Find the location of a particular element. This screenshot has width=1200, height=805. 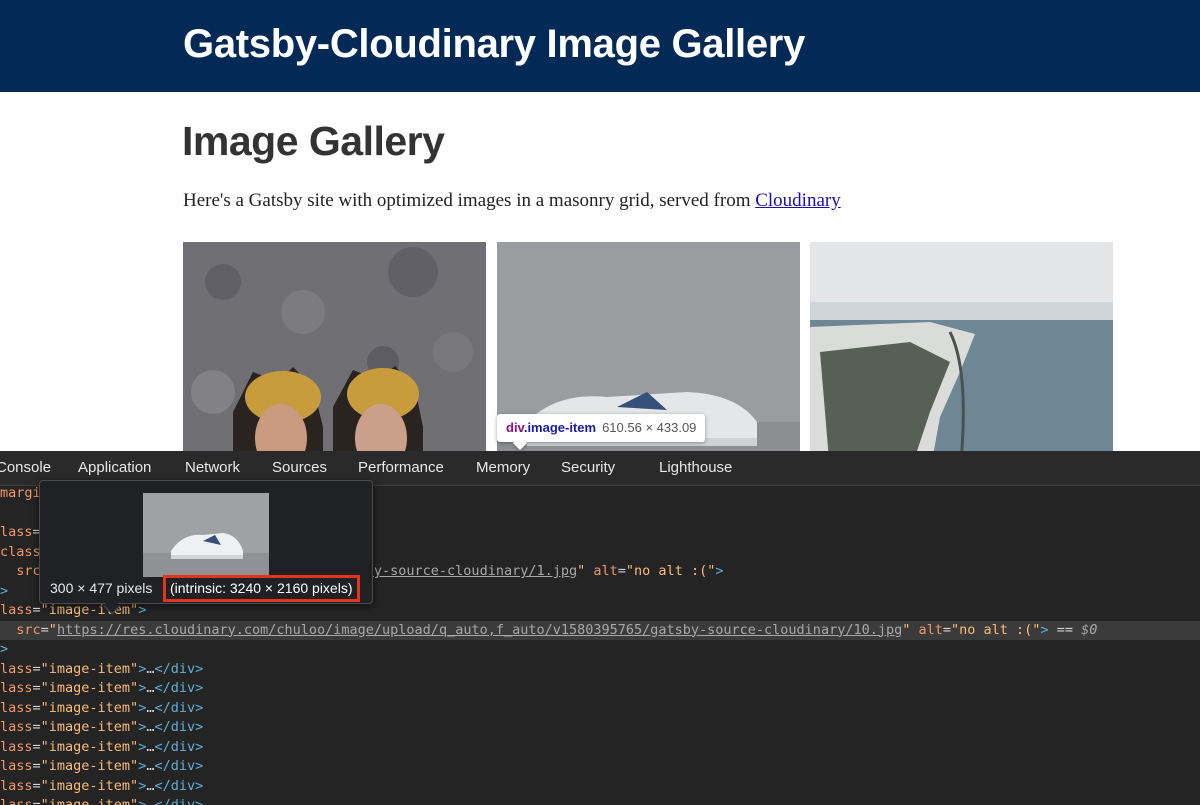

tab-performance: Performance is located at coordinates (401, 467).